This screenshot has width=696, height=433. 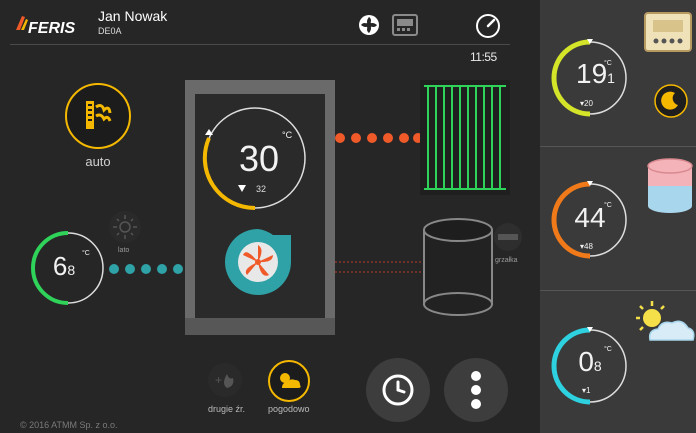 I want to click on summer-label: lato, so click(x=124, y=250).